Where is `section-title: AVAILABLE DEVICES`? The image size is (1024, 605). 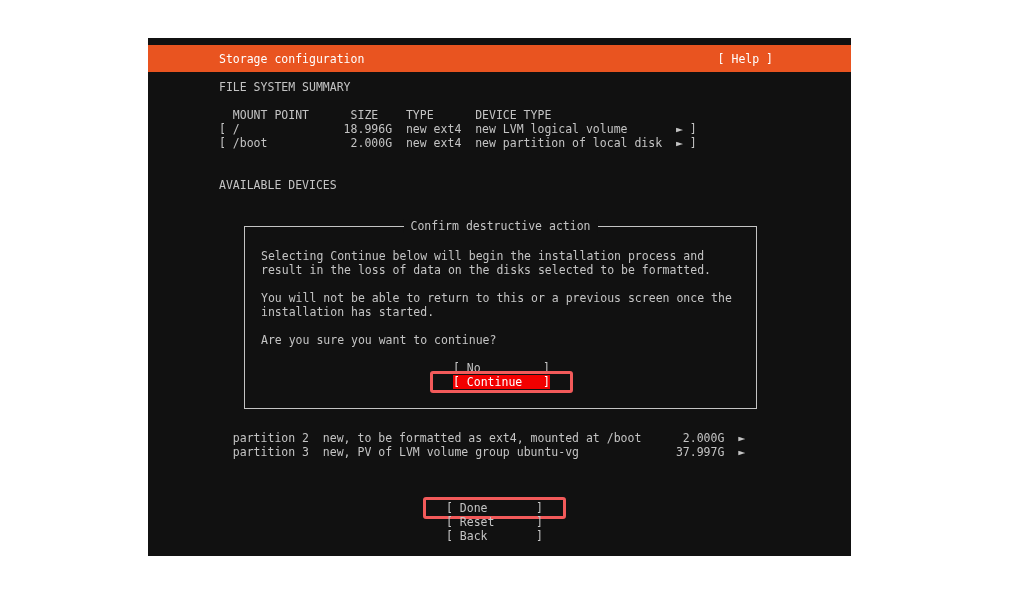 section-title: AVAILABLE DEVICES is located at coordinates (278, 185).